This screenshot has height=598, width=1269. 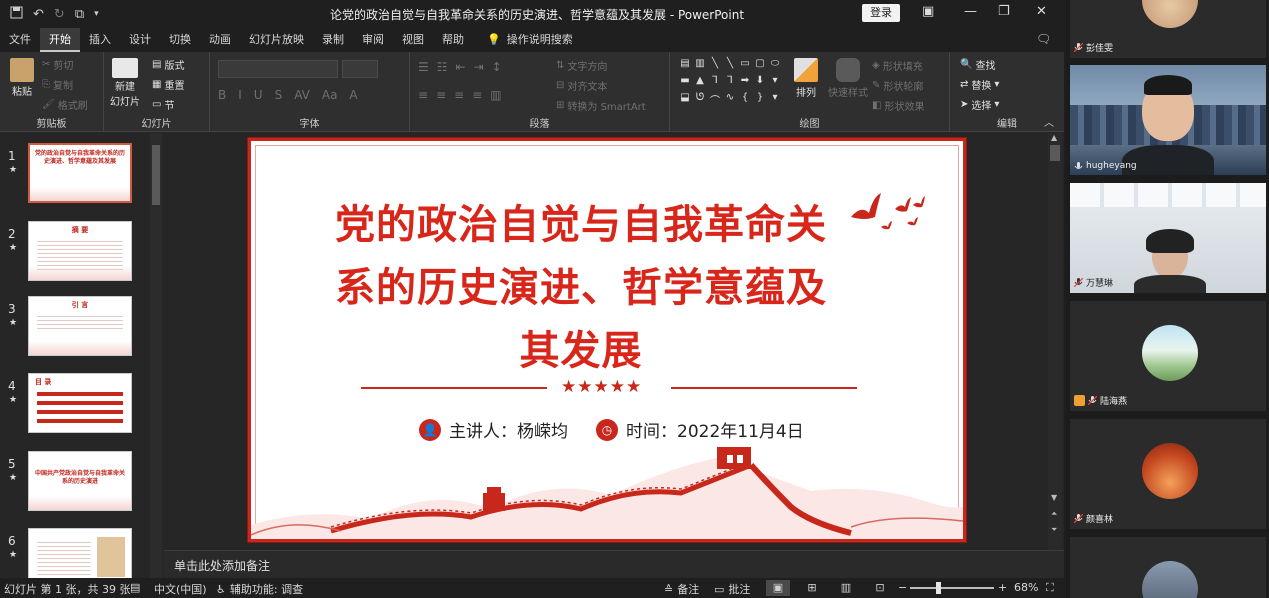 What do you see at coordinates (168, 84) in the screenshot?
I see `reset-button: ▦ 重置` at bounding box center [168, 84].